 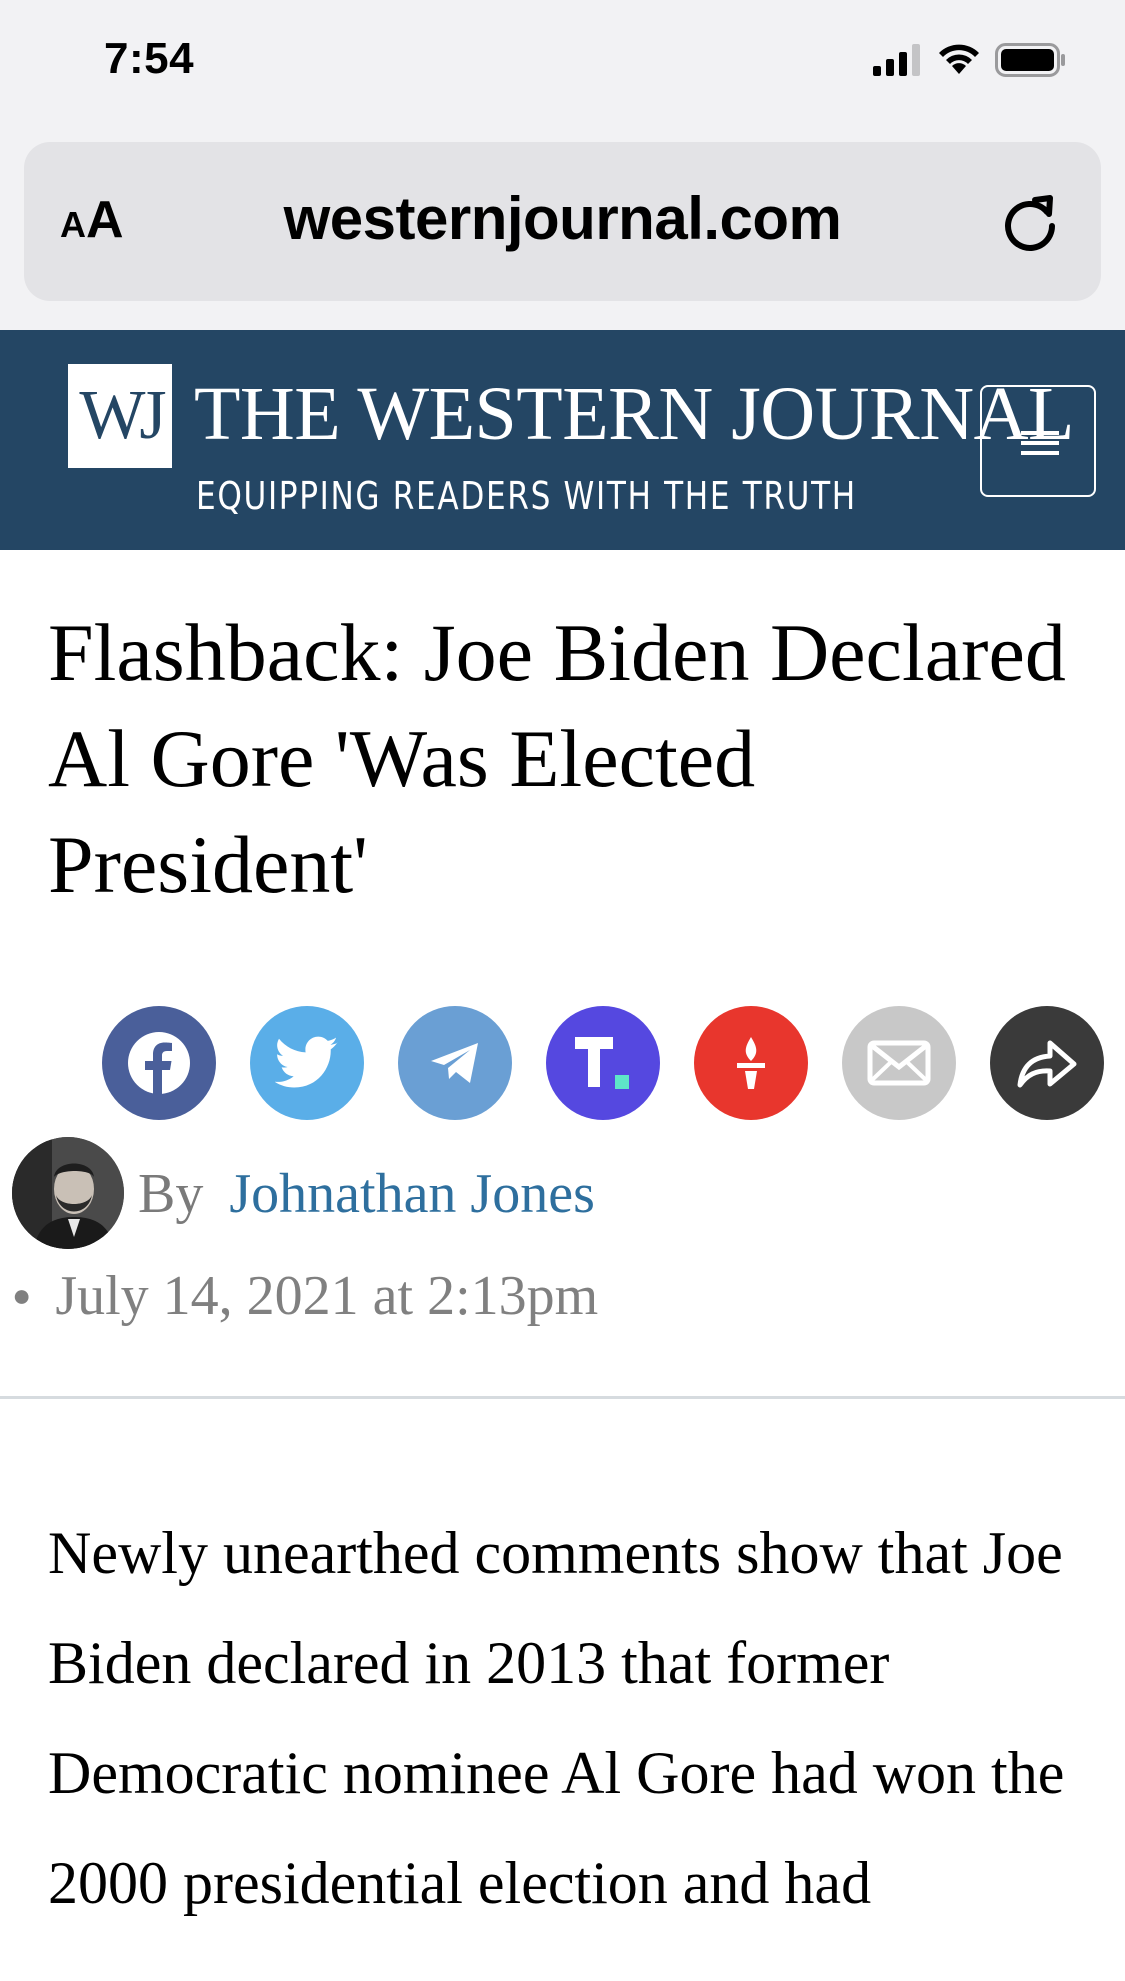 I want to click on hamburger-menu-button, so click(x=1038, y=441).